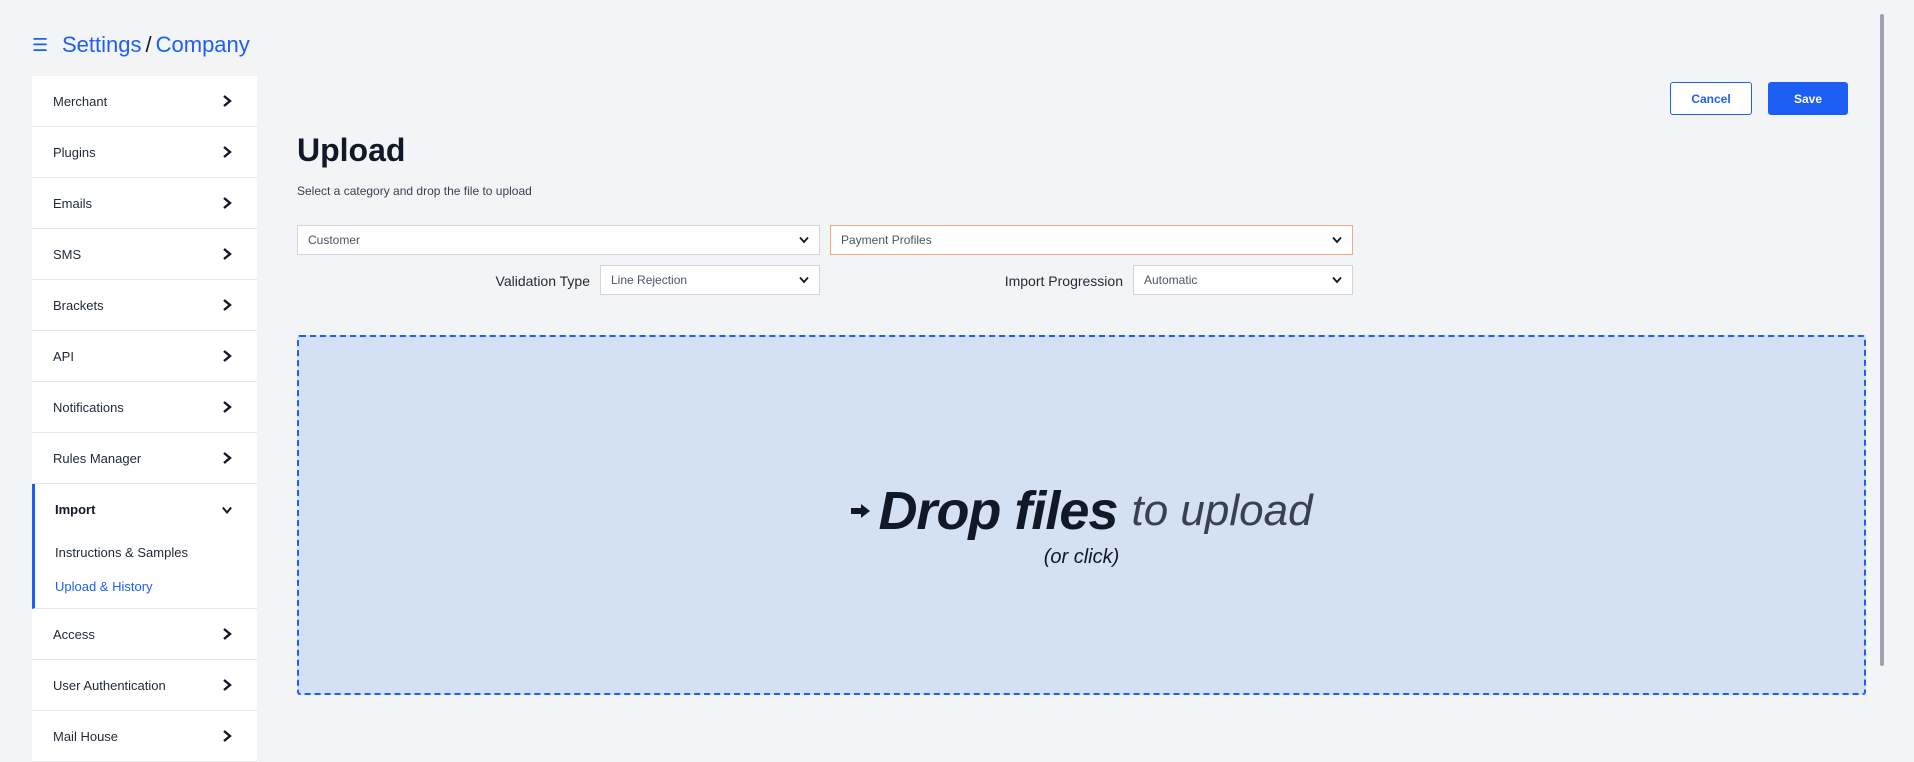 This screenshot has height=762, width=1914. What do you see at coordinates (861, 510) in the screenshot?
I see `arrow-right-icon` at bounding box center [861, 510].